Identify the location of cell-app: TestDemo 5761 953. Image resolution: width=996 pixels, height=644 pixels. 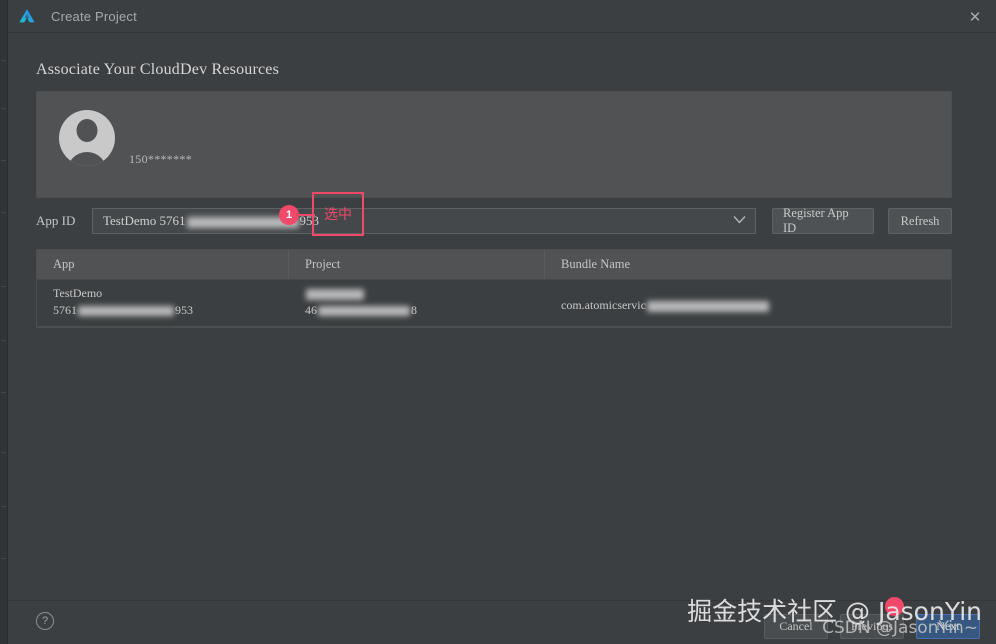
(163, 303).